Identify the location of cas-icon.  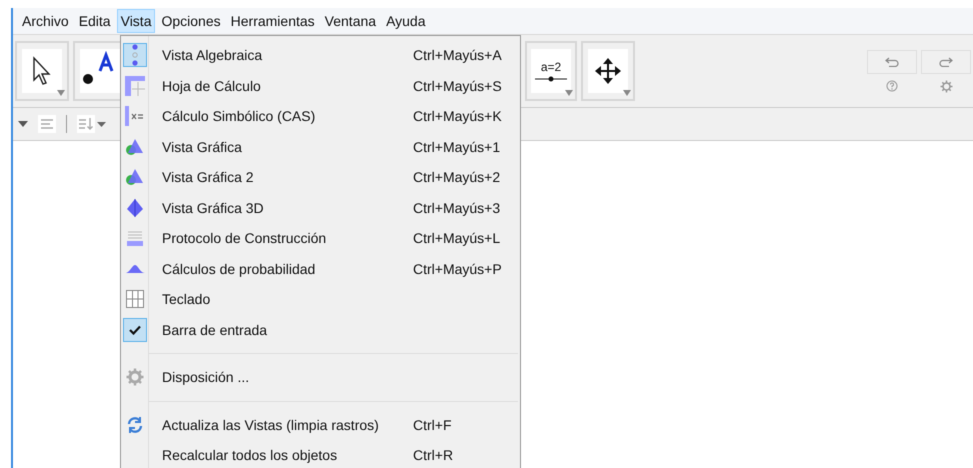
(135, 116).